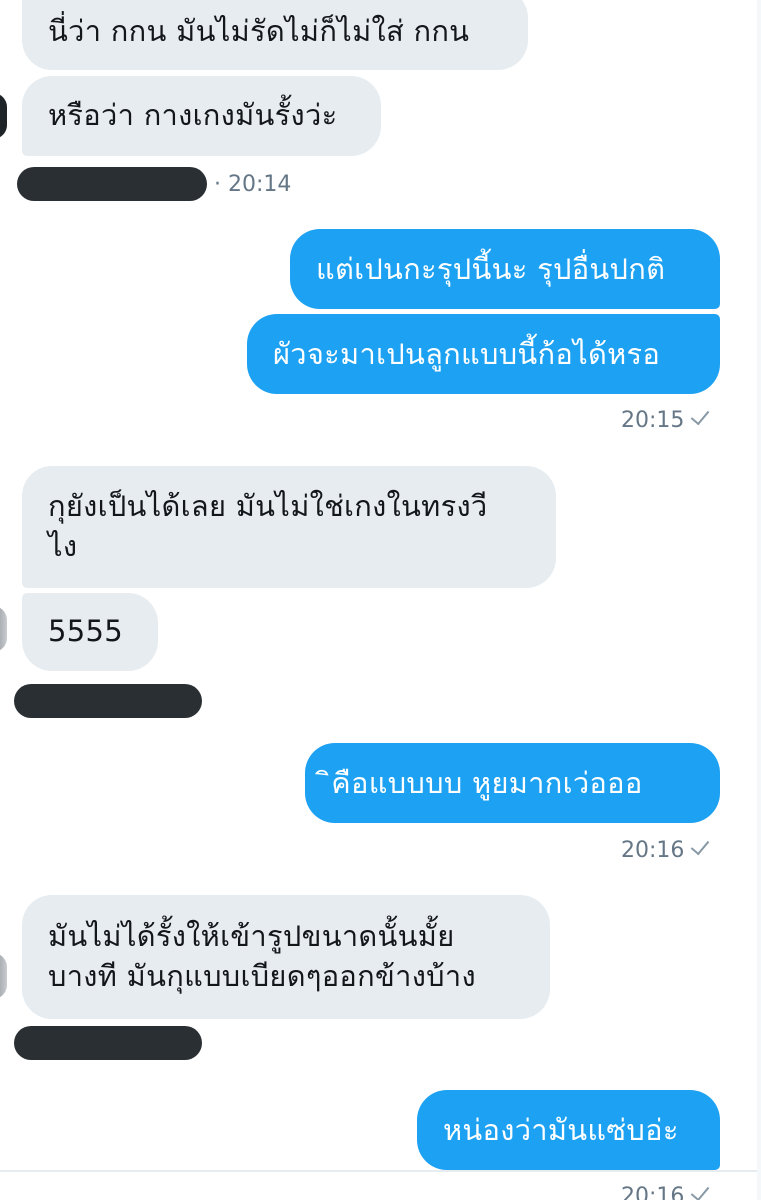  I want to click on message-text-line: ไง, so click(63, 546).